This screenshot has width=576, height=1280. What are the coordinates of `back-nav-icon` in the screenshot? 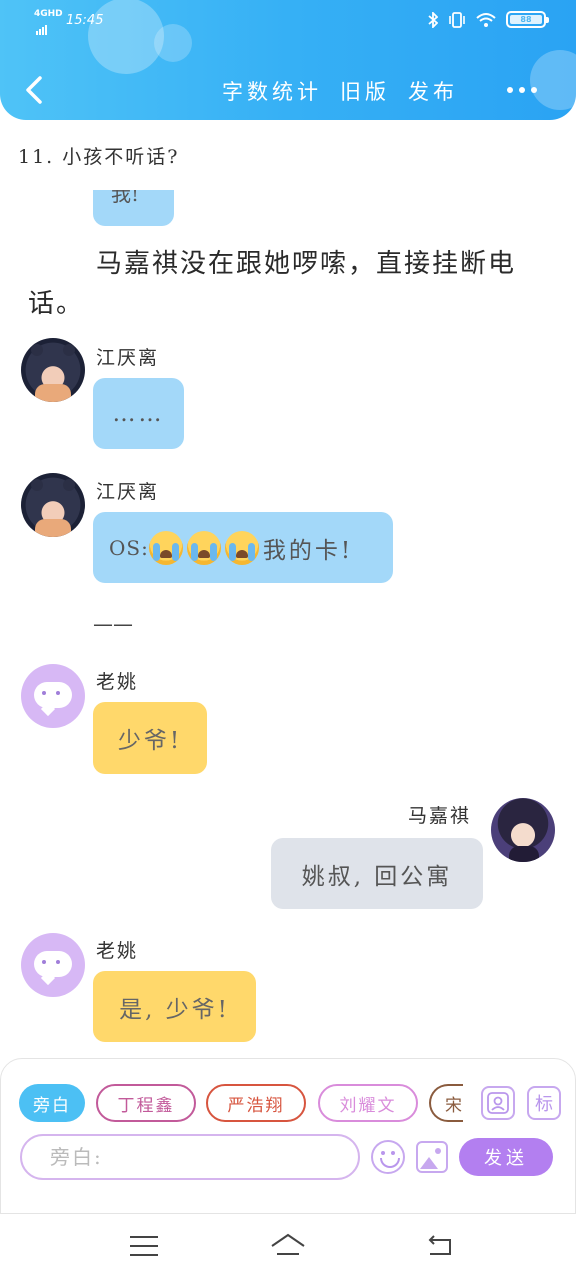 It's located at (440, 1246).